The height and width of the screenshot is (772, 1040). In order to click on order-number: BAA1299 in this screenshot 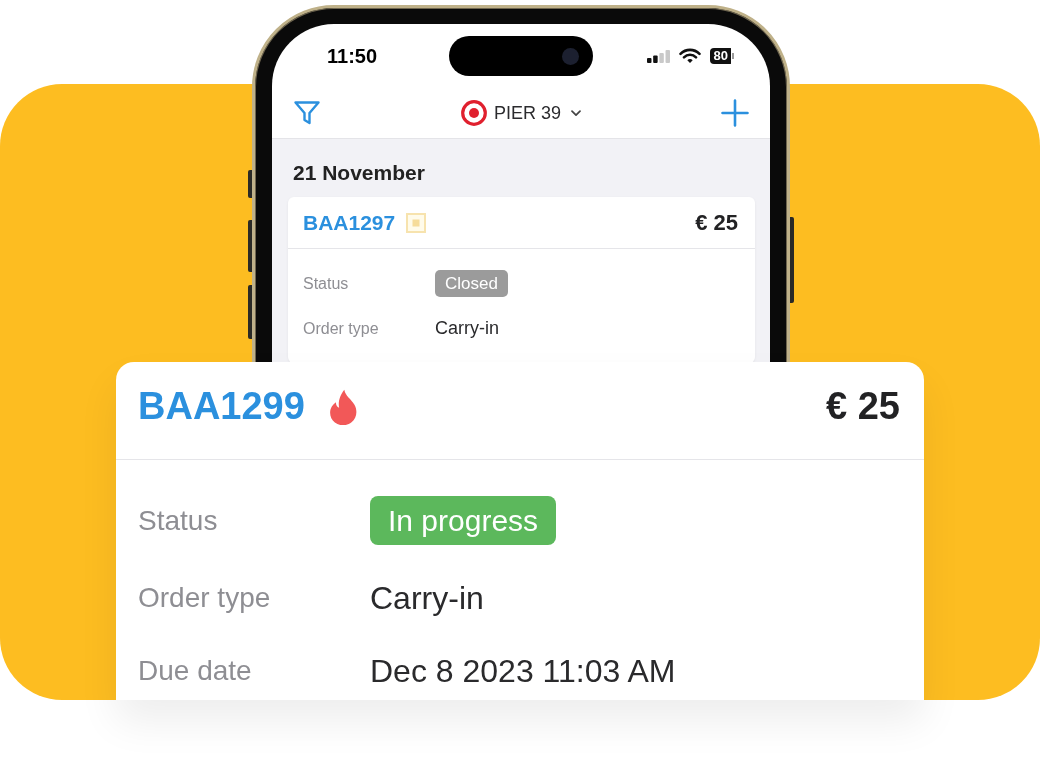, I will do `click(221, 406)`.